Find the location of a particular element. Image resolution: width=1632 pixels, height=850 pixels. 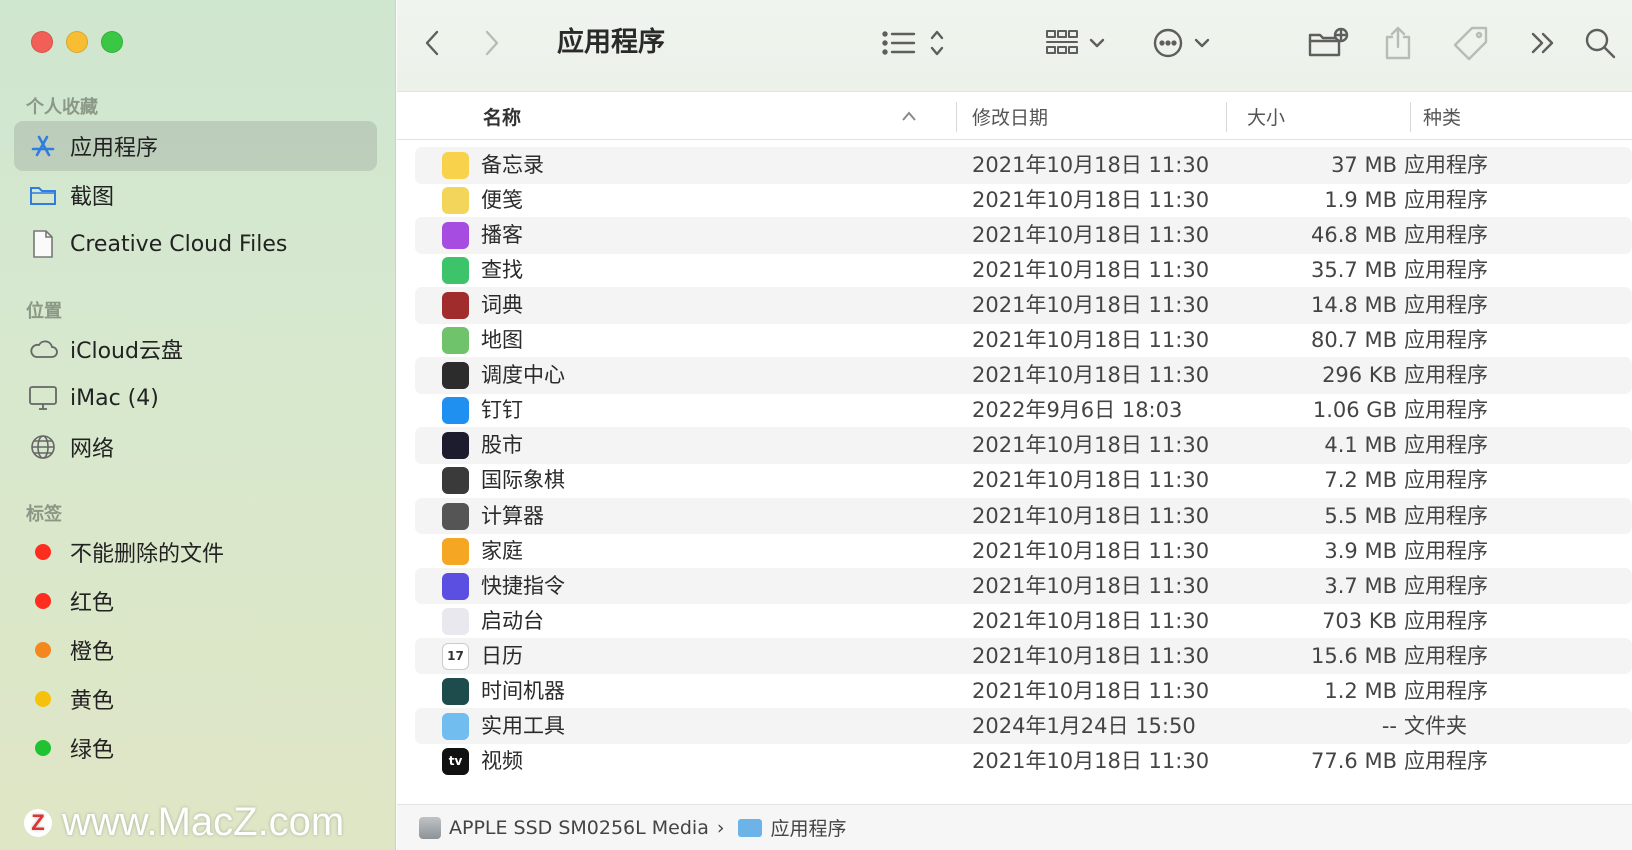

sidebar-item-label: iCloud云盘 is located at coordinates (126, 351).